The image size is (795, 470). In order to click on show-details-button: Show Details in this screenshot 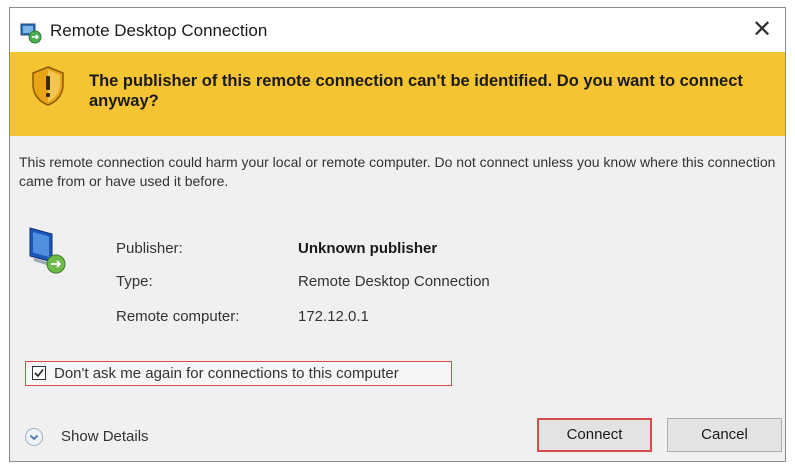, I will do `click(104, 437)`.